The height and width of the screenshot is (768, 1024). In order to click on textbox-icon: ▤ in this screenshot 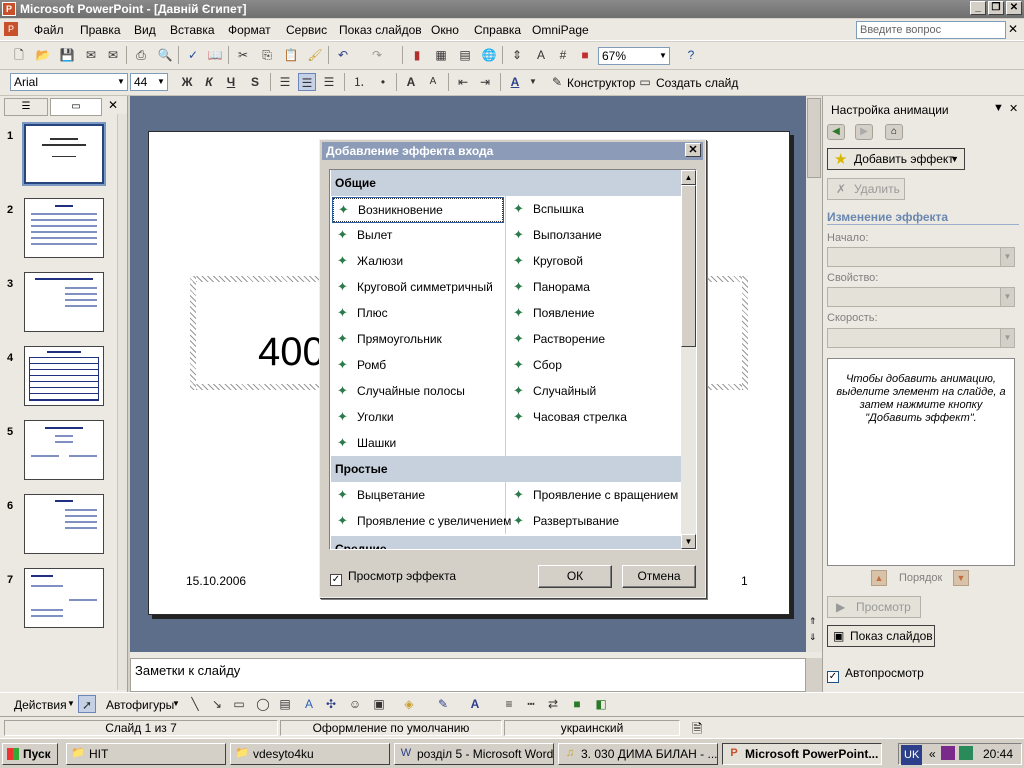, I will do `click(285, 704)`.